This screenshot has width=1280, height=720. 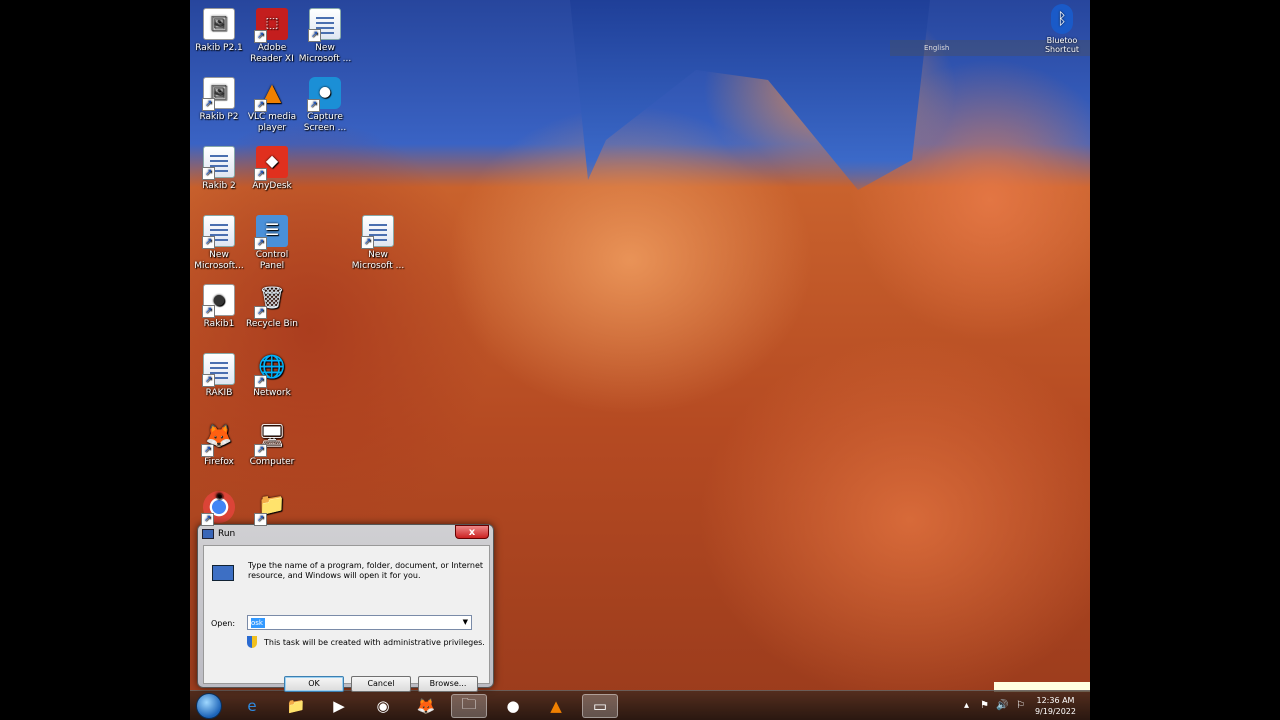 What do you see at coordinates (219, 462) in the screenshot?
I see `desktop-icon-label: Firefox` at bounding box center [219, 462].